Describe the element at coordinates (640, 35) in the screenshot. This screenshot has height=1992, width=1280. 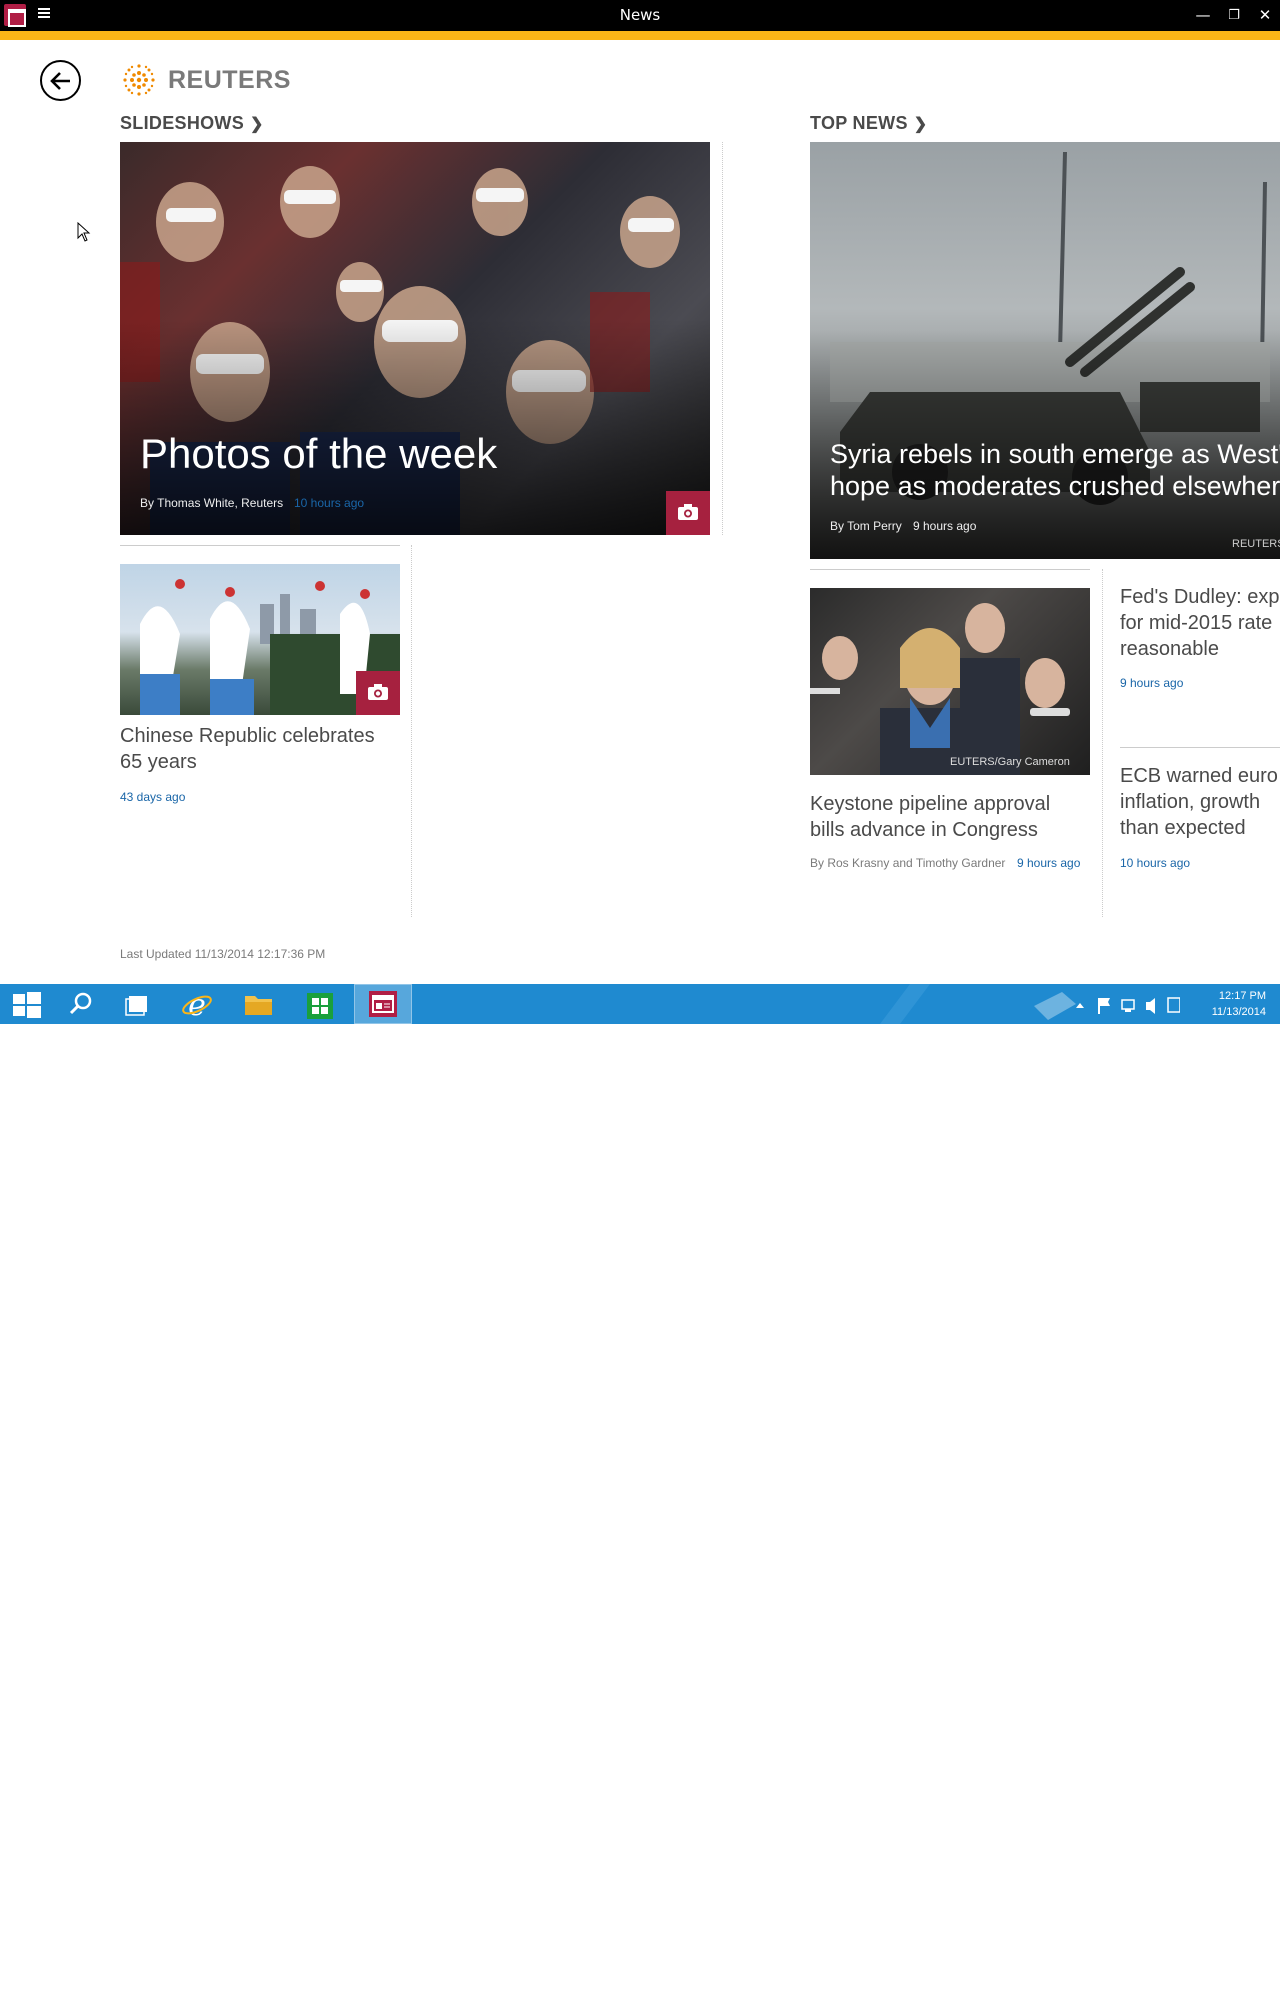
I see `accent-bar` at that location.